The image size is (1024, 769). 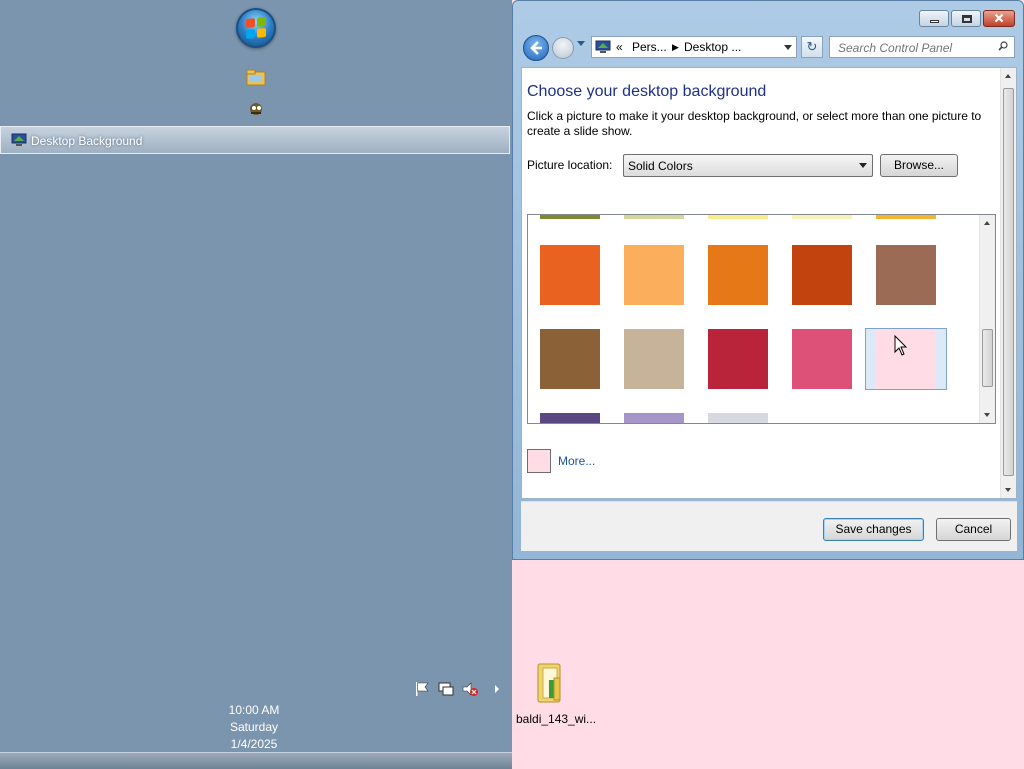 What do you see at coordinates (987, 319) in the screenshot?
I see `swatch-list-scrollbar` at bounding box center [987, 319].